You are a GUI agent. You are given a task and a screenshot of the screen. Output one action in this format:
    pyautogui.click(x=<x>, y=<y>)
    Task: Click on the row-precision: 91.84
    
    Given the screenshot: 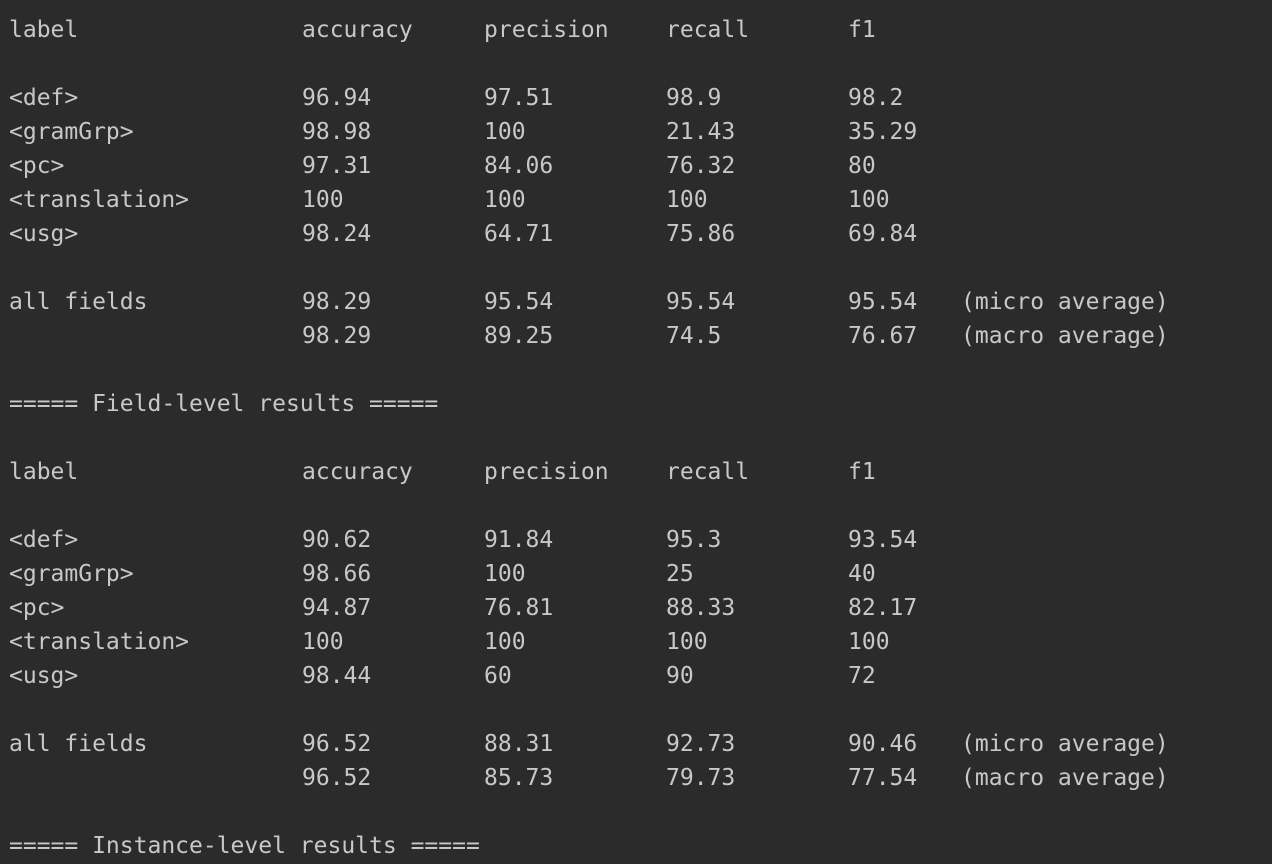 What is the action you would take?
    pyautogui.click(x=519, y=540)
    